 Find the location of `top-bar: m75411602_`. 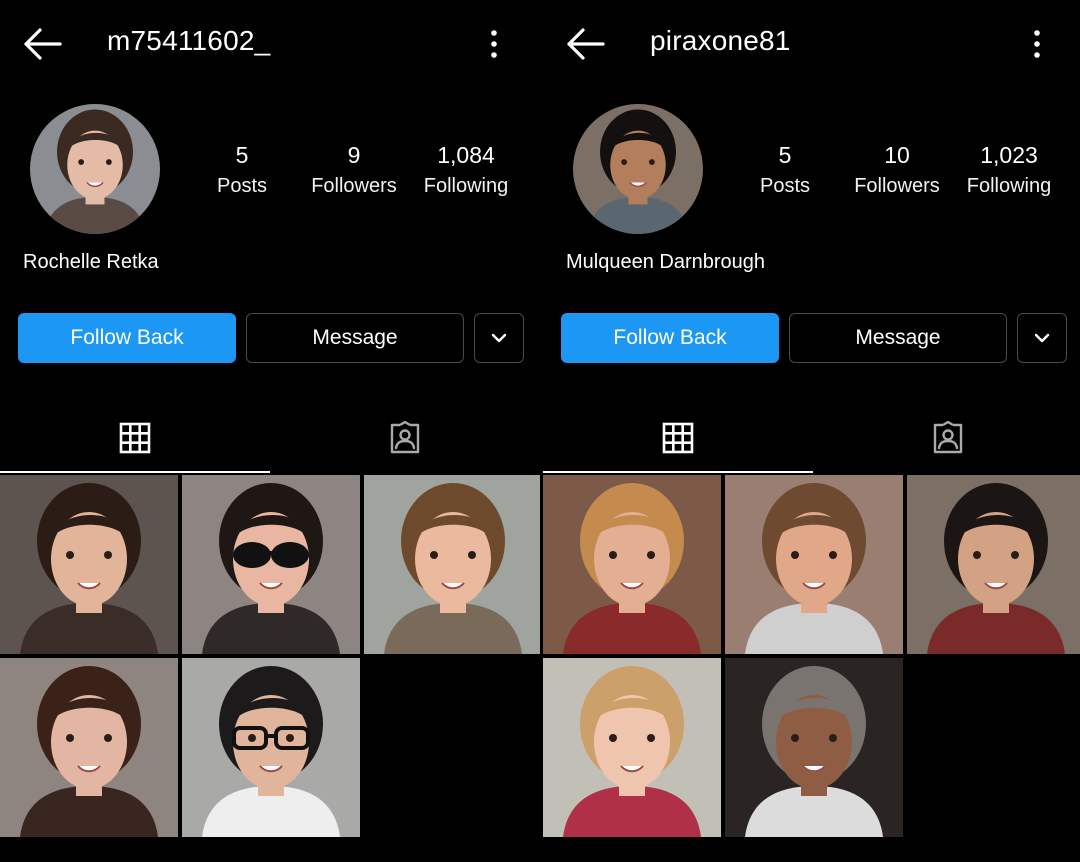

top-bar: m75411602_ is located at coordinates (270, 44).